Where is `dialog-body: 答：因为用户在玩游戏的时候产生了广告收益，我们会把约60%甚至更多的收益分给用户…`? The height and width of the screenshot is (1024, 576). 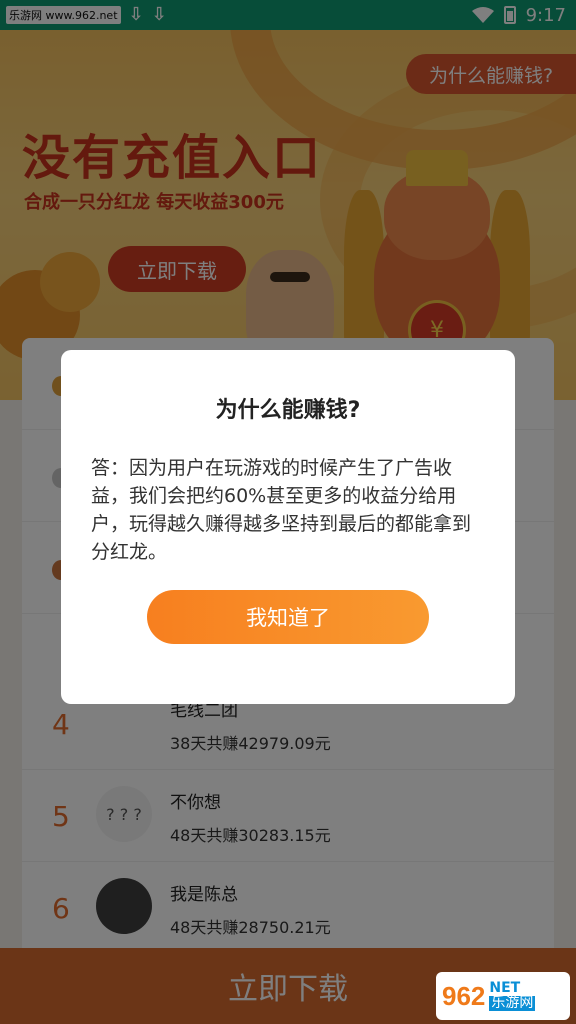 dialog-body: 答：因为用户在玩游戏的时候产生了广告收益，我们会把约60%甚至更多的收益分给用户… is located at coordinates (281, 510).